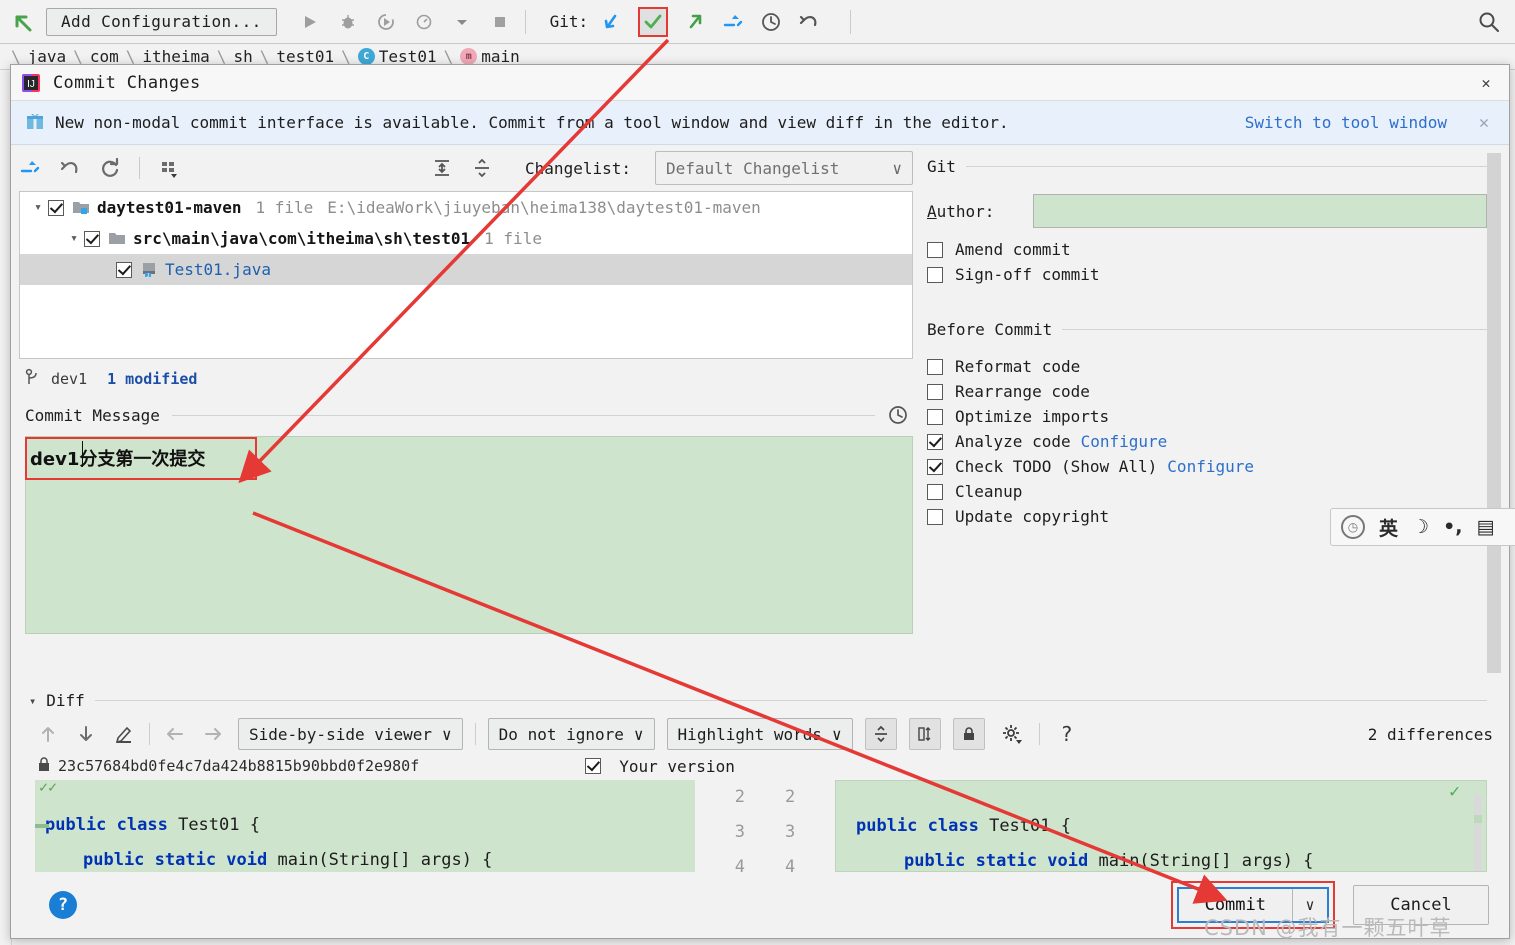 This screenshot has height=945, width=1515. Describe the element at coordinates (1484, 123) in the screenshot. I see `banner-close-icon: ✕` at that location.